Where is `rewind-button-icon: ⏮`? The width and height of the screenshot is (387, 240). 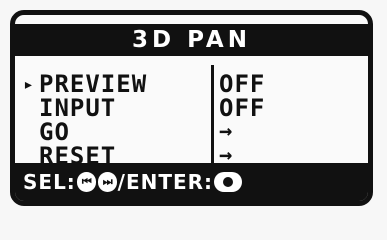
rewind-button-icon: ⏮ is located at coordinates (86, 182).